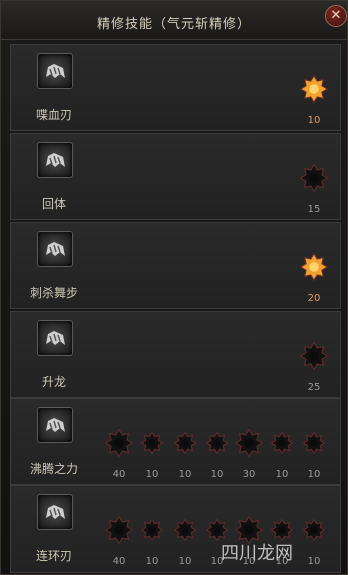 This screenshot has width=348, height=575. Describe the element at coordinates (55, 160) in the screenshot. I see `skill-icon-huiti` at that location.